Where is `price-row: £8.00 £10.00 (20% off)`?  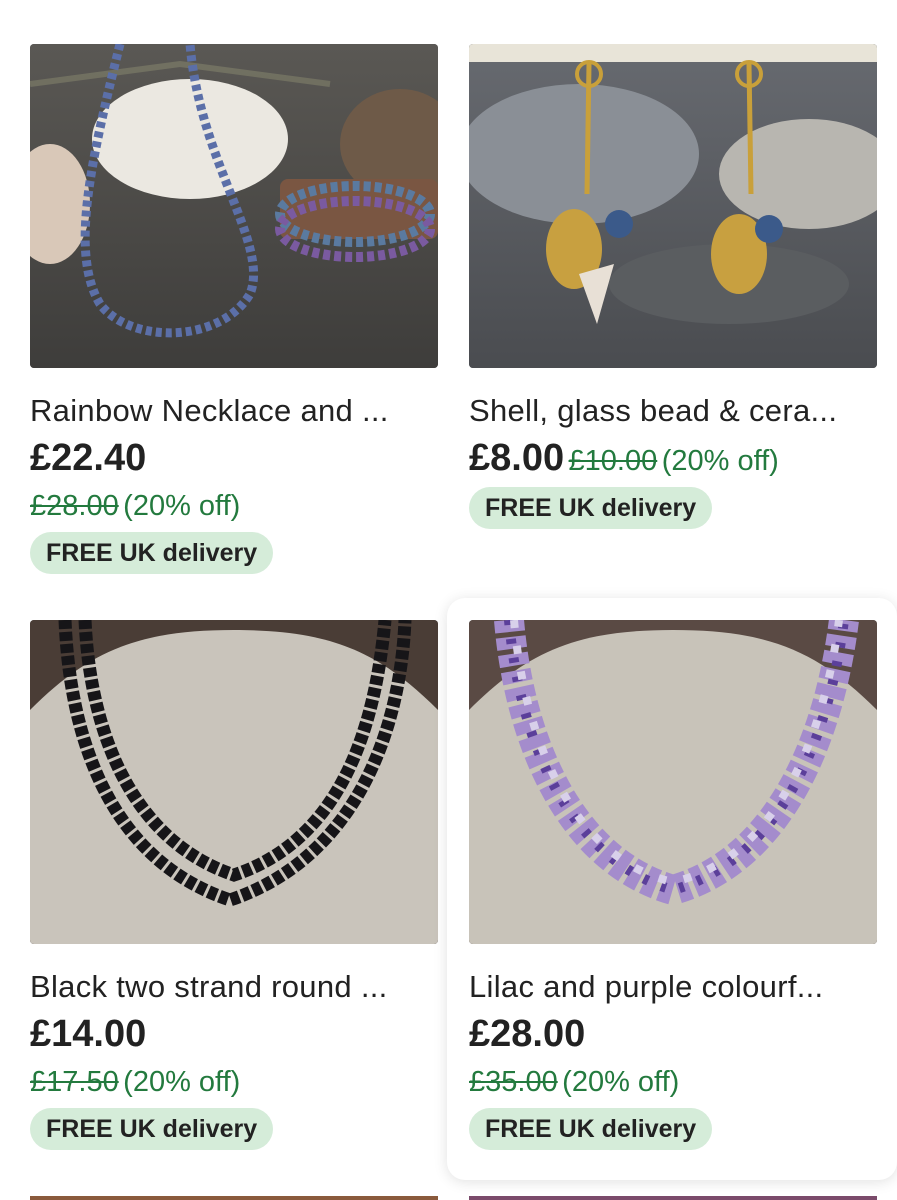 price-row: £8.00 £10.00 (20% off) is located at coordinates (624, 458).